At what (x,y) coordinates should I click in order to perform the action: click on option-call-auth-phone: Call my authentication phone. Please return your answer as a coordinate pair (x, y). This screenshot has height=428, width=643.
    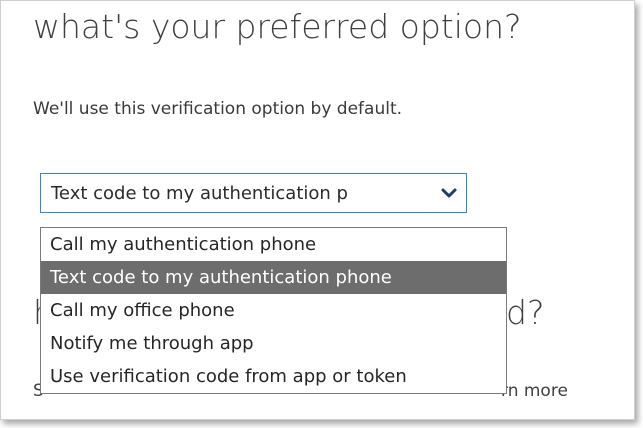
    Looking at the image, I should click on (273, 244).